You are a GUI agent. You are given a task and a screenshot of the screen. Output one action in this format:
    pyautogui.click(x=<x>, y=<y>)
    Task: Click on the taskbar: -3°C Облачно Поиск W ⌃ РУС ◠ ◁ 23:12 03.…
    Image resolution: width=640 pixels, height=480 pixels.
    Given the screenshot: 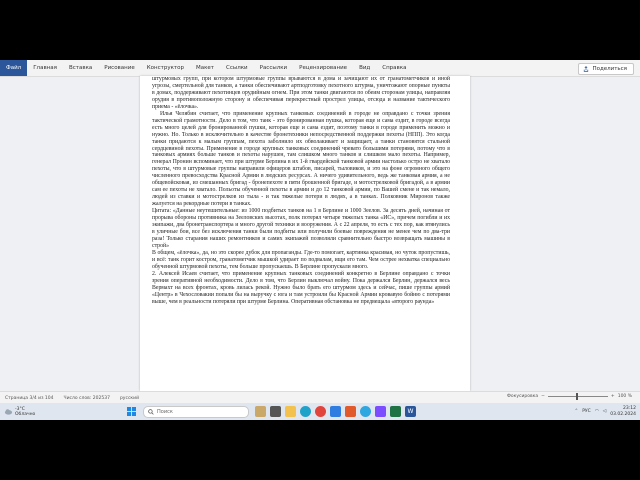 What is the action you would take?
    pyautogui.click(x=320, y=411)
    